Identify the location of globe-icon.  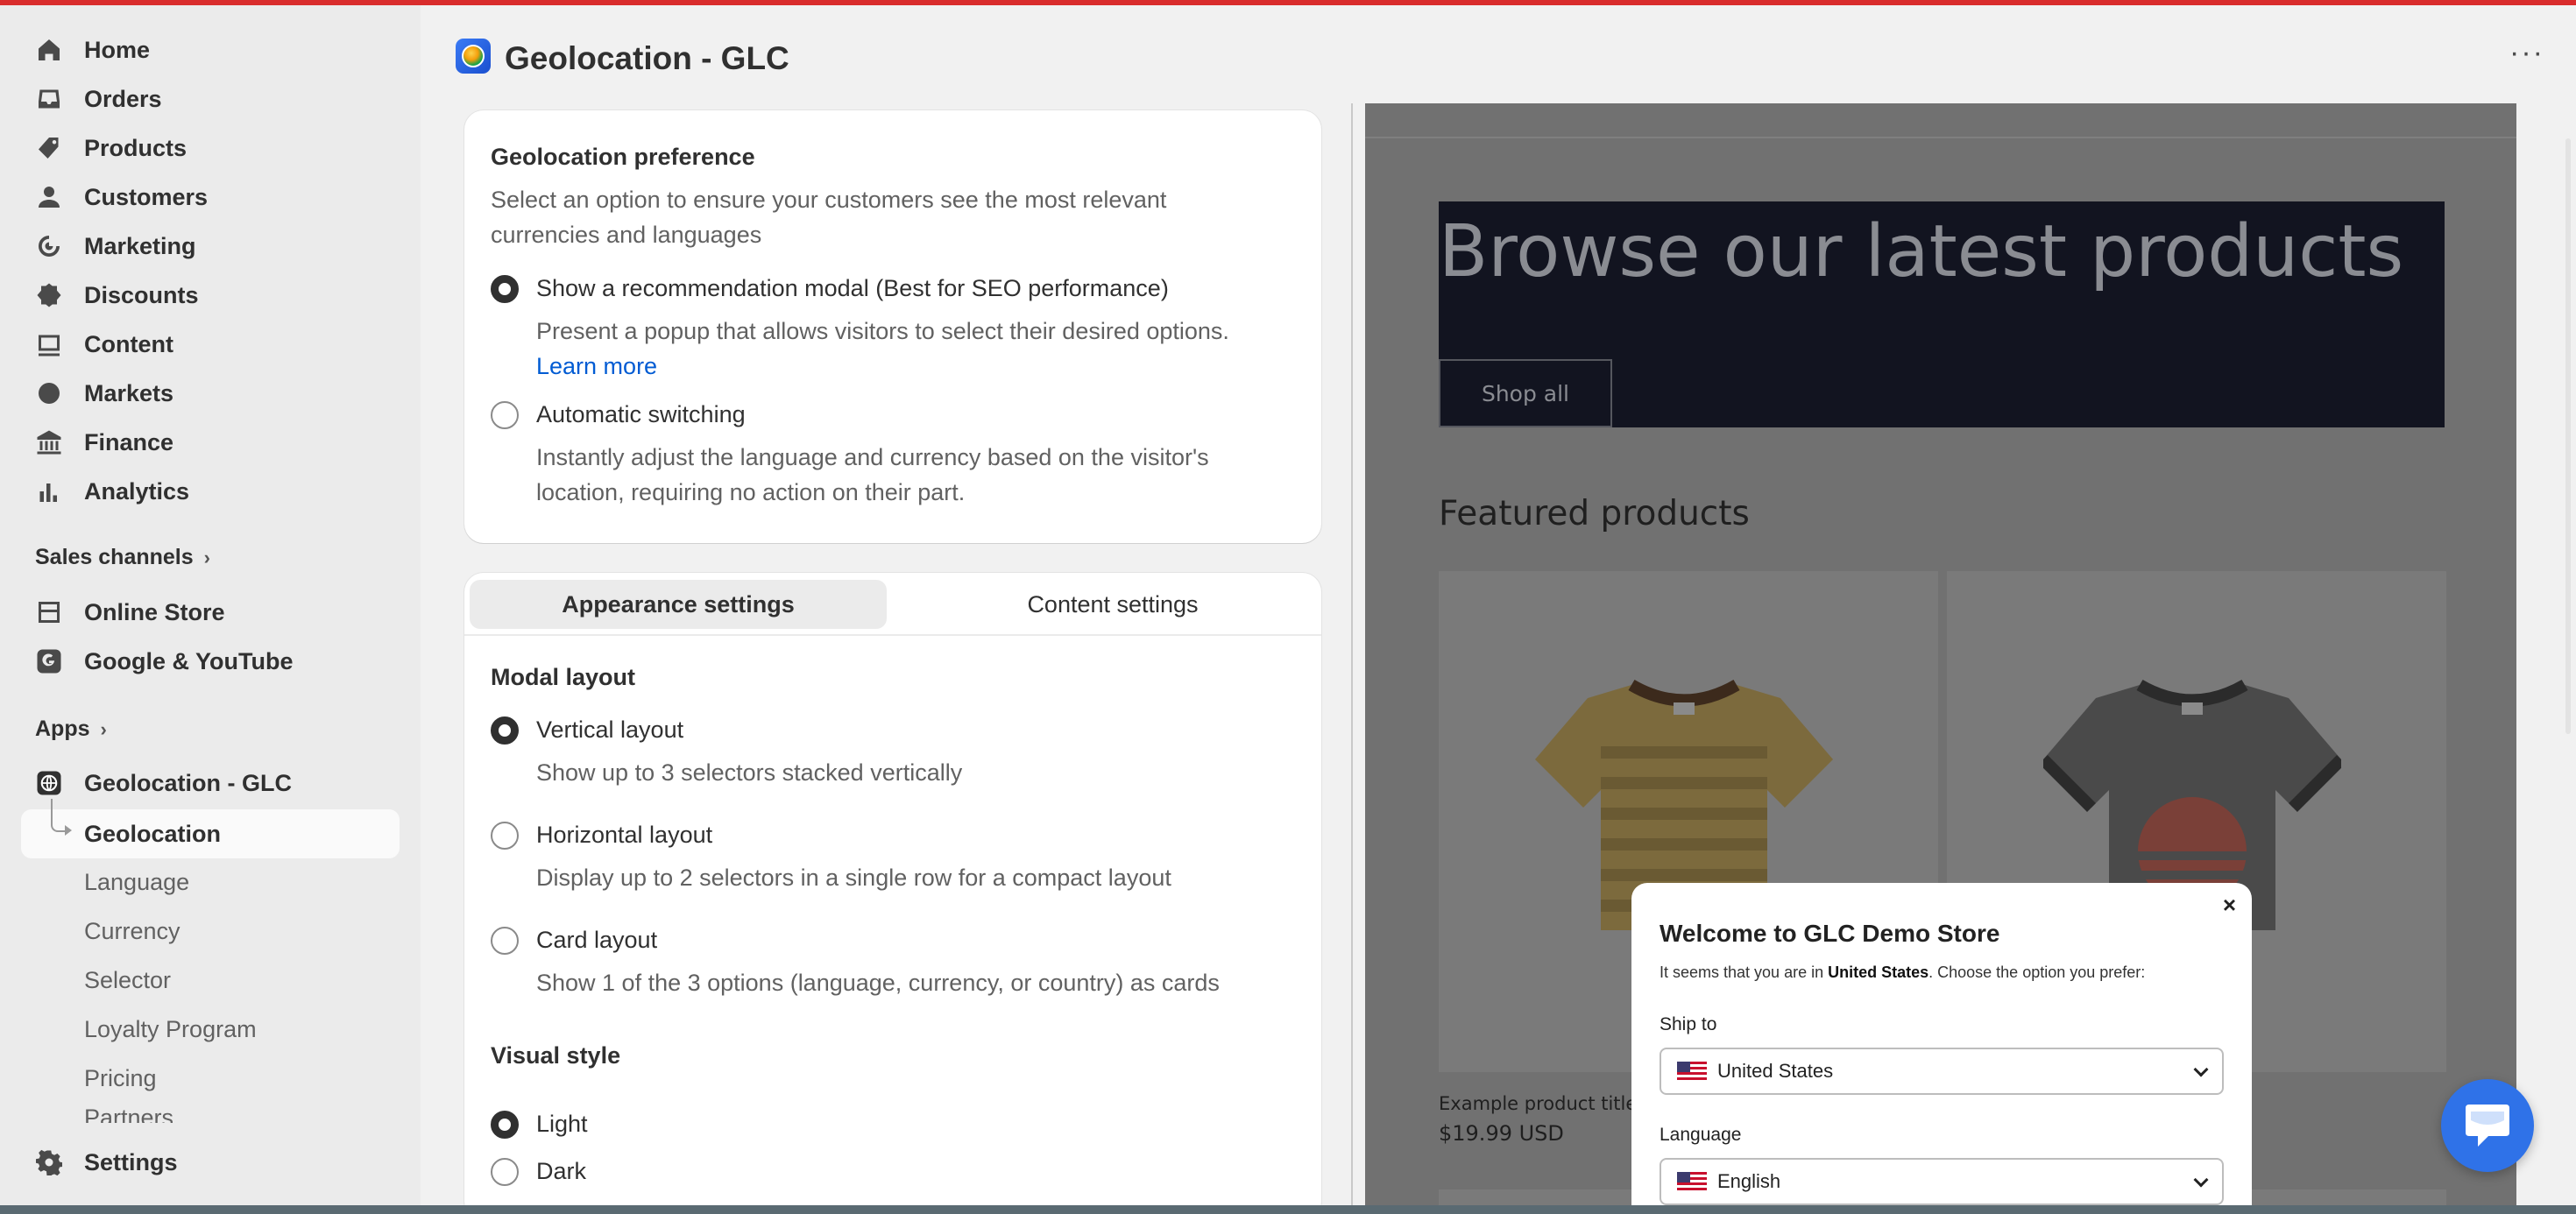
(49, 393).